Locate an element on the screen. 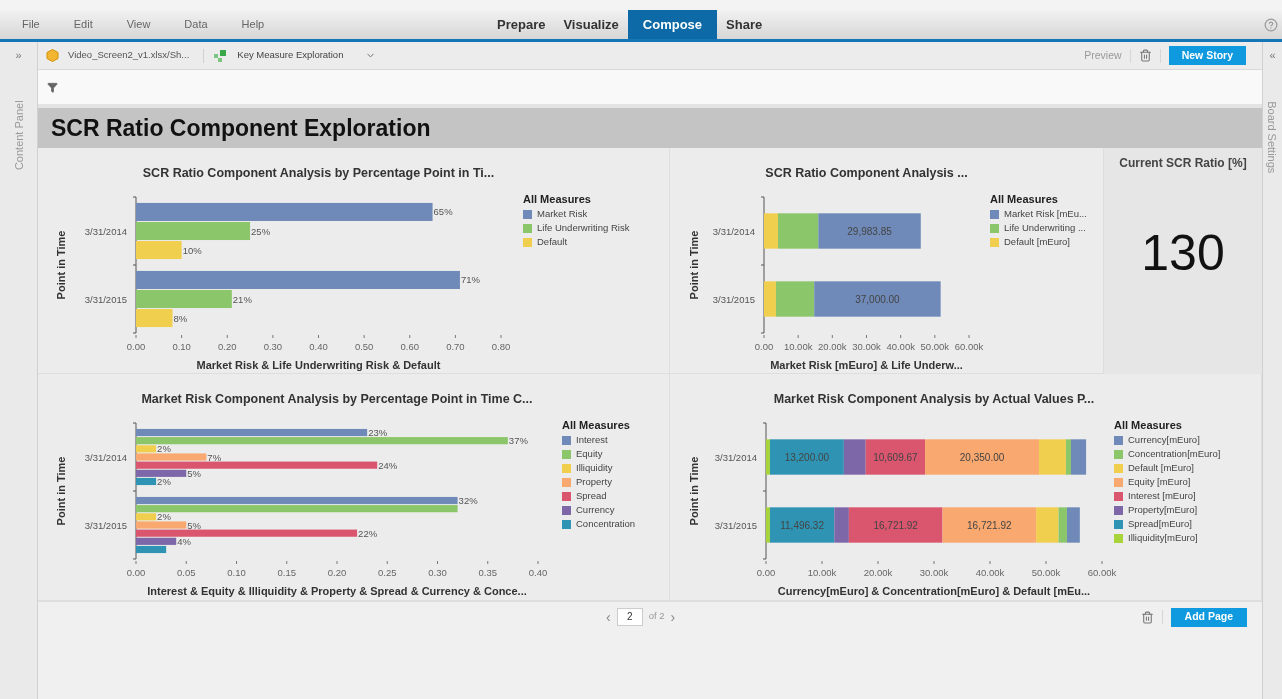 This screenshot has width=1282, height=699. value-label: 23% is located at coordinates (378, 432).